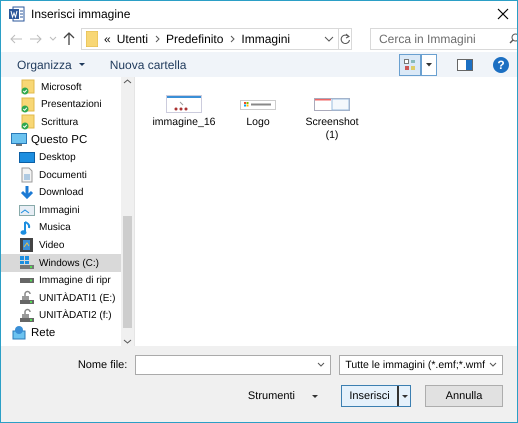  What do you see at coordinates (464, 396) in the screenshot?
I see `cancel-button: Annulla` at bounding box center [464, 396].